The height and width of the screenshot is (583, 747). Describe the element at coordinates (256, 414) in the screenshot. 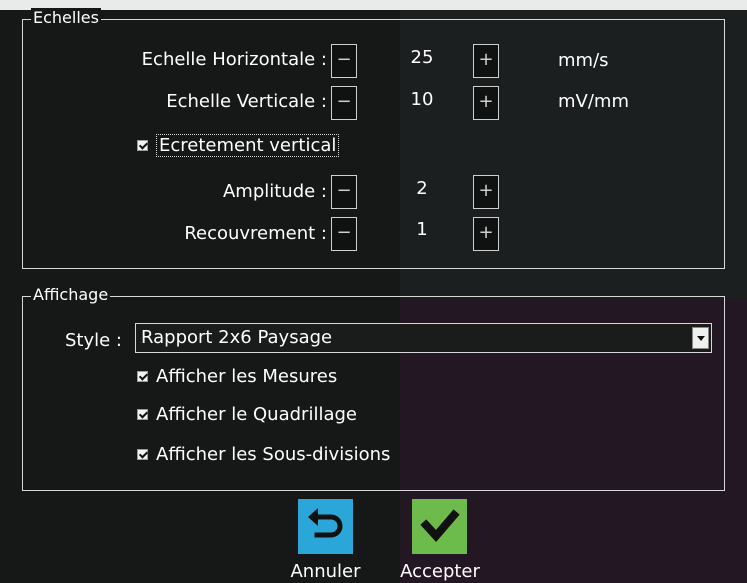

I see `show-grid-label: Afficher le Quadrillage` at that location.